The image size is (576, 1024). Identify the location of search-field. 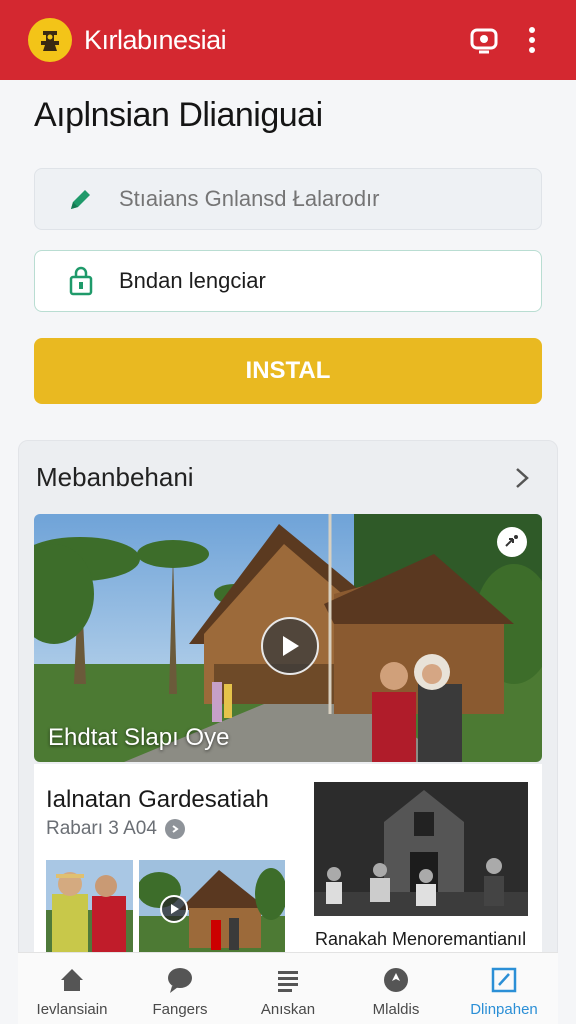
(288, 199).